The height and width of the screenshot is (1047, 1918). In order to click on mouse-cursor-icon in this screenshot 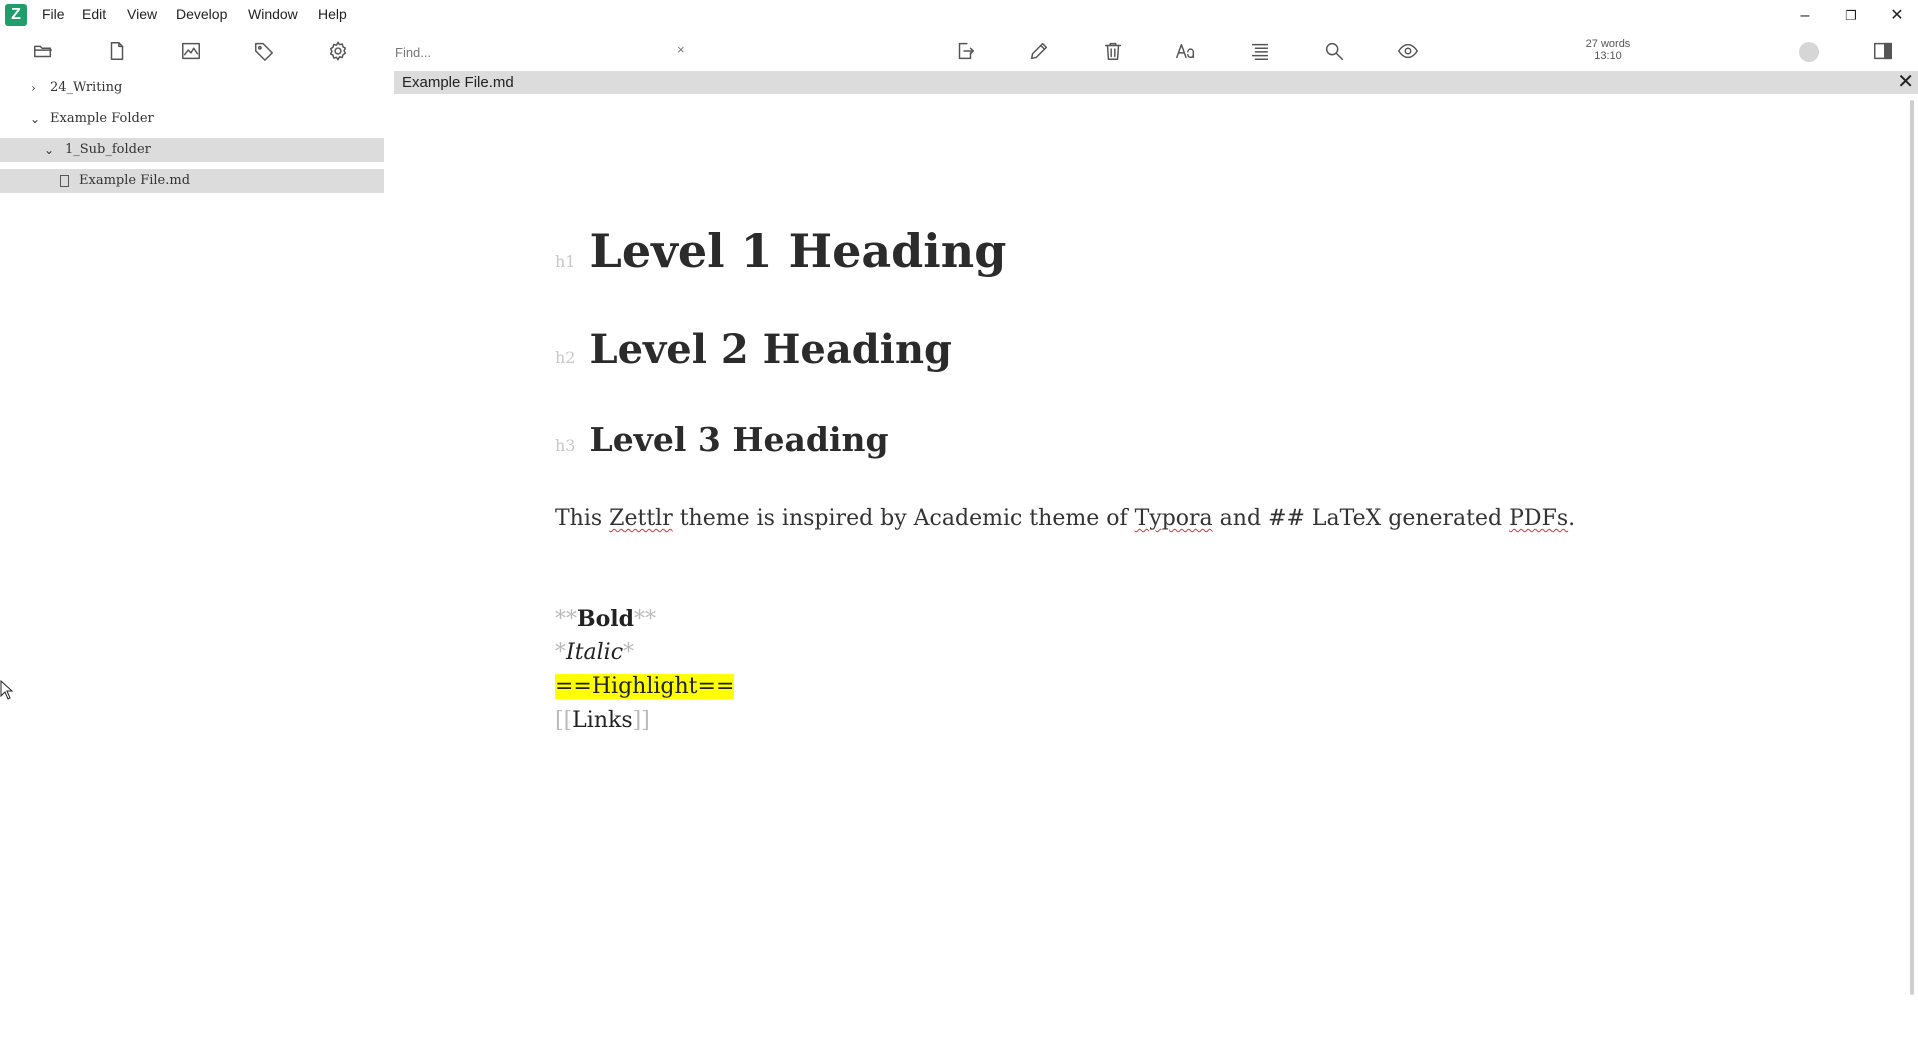, I will do `click(7, 690)`.